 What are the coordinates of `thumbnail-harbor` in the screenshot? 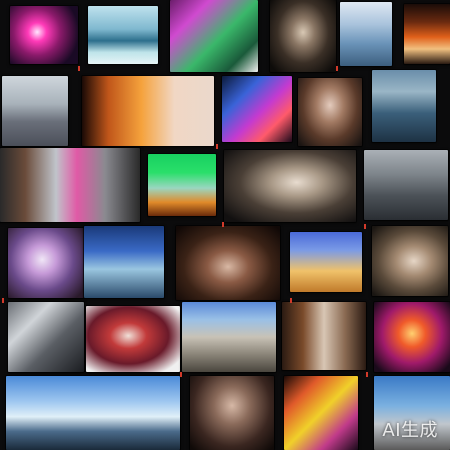 It's located at (404, 106).